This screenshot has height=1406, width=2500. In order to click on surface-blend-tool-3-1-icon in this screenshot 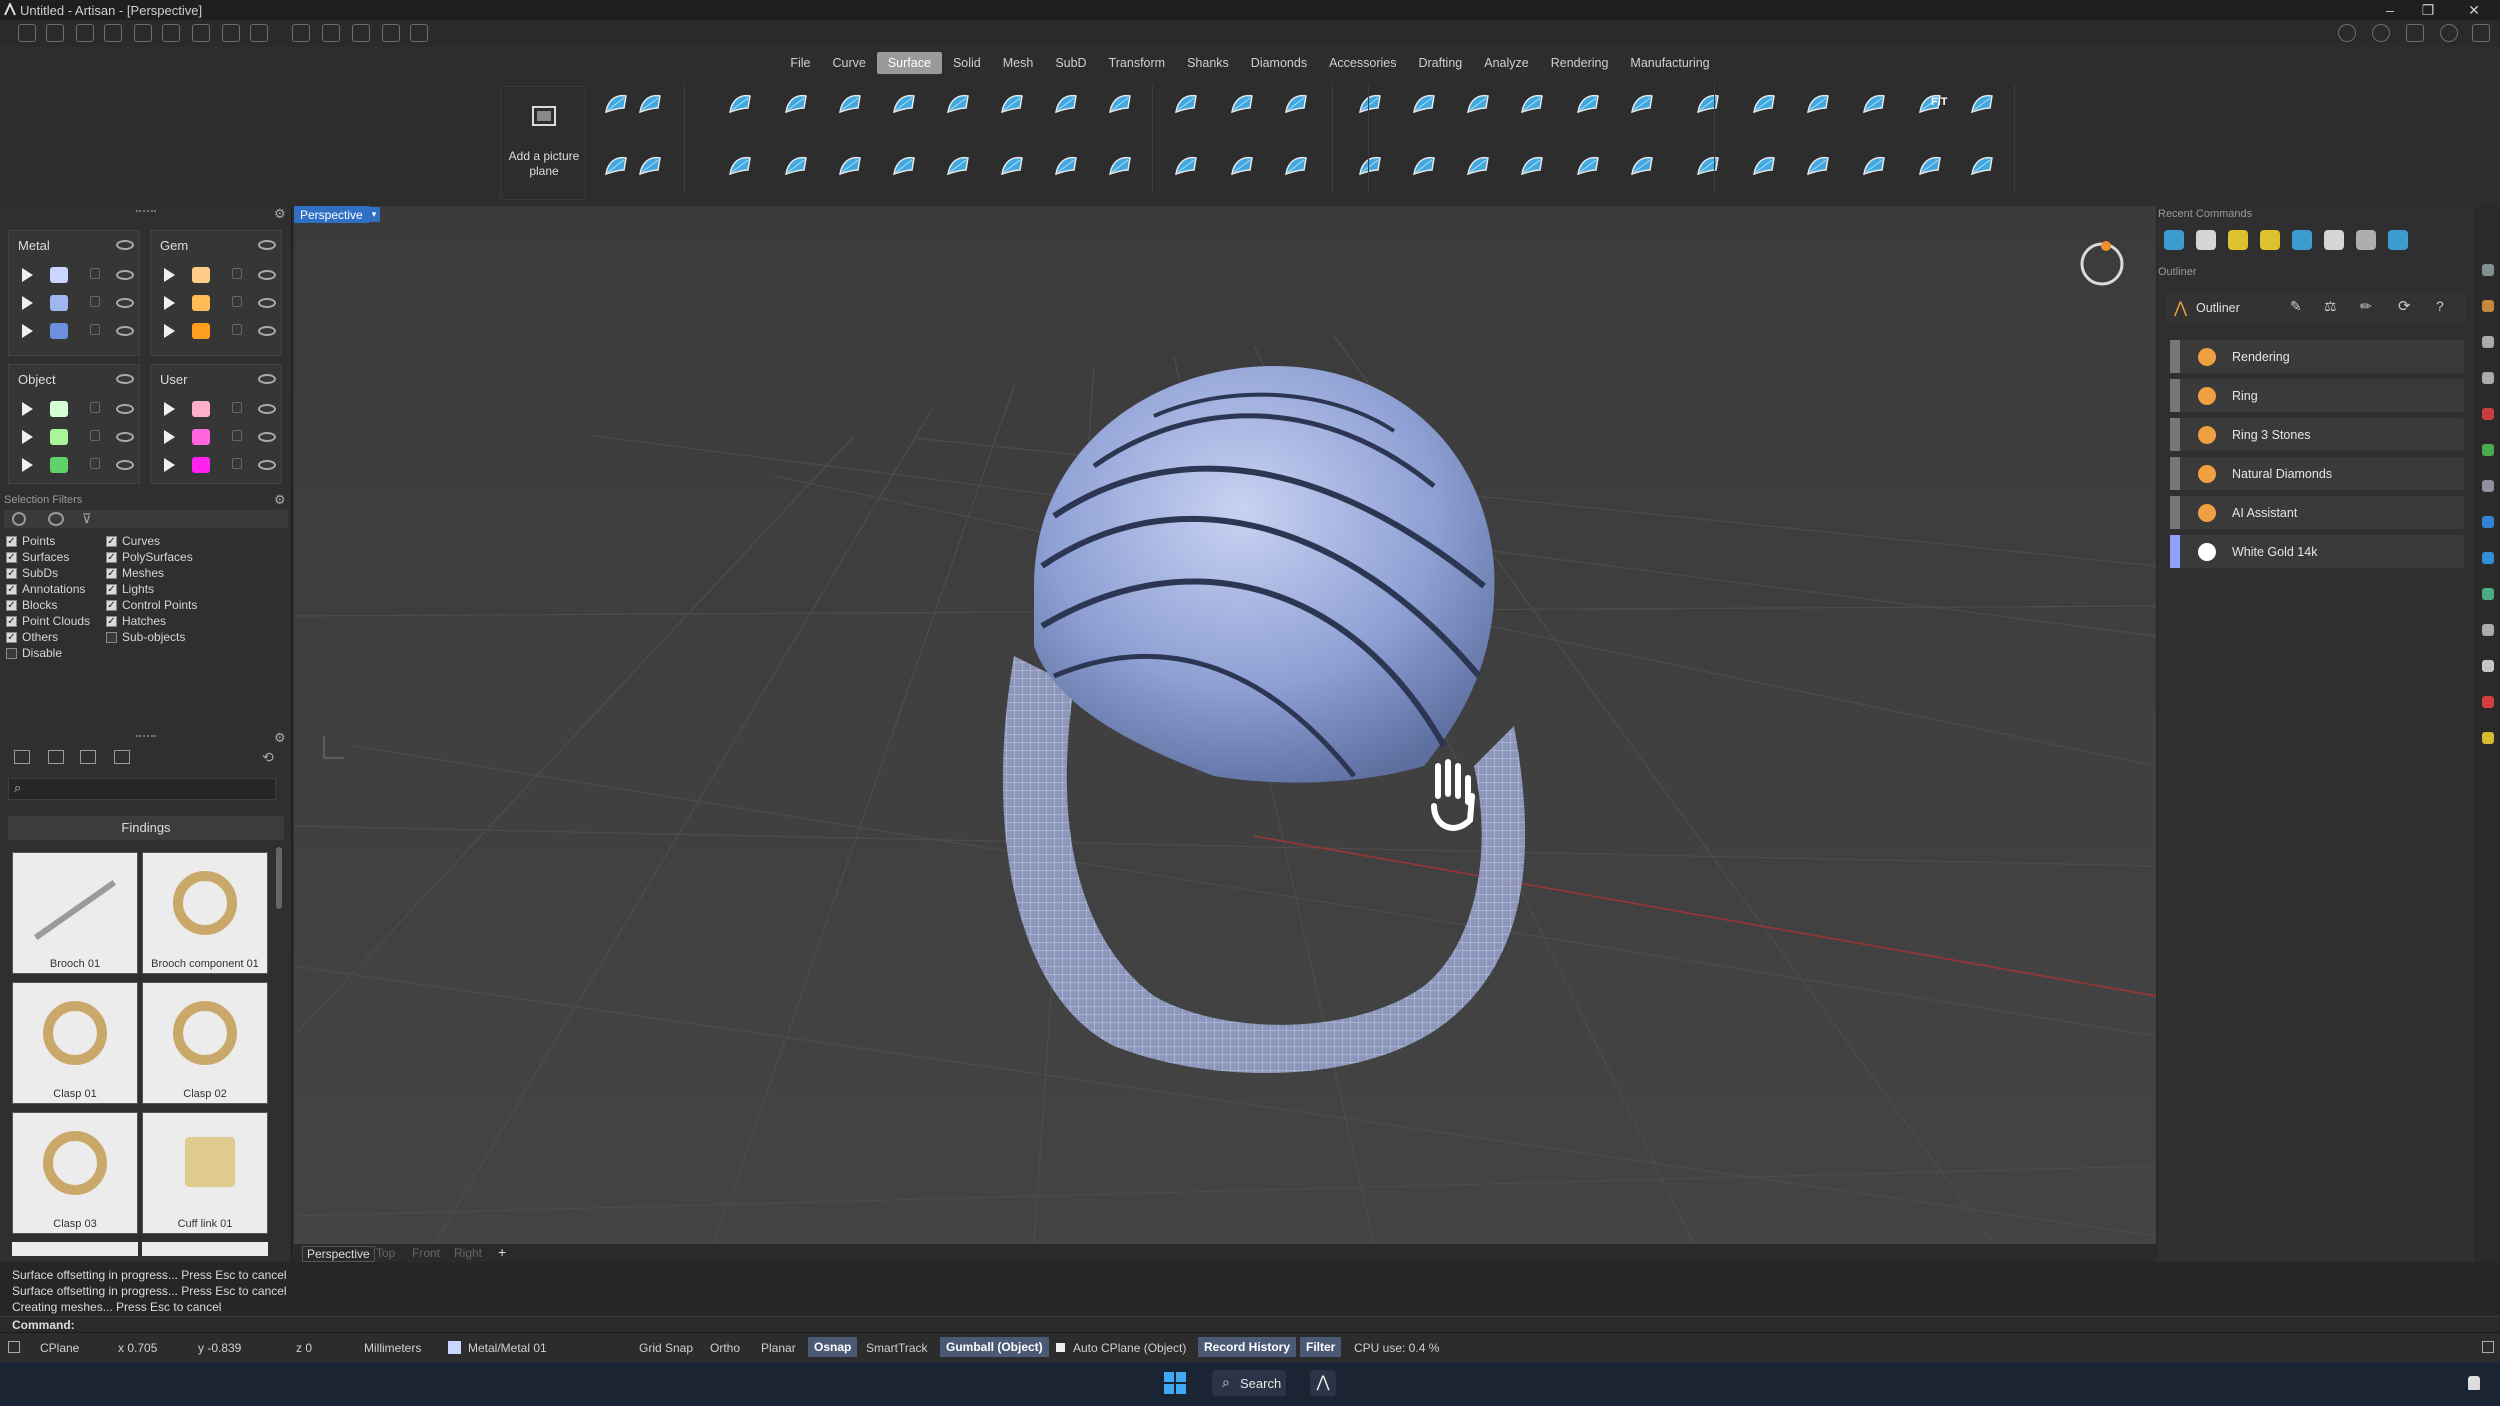, I will do `click(1478, 104)`.